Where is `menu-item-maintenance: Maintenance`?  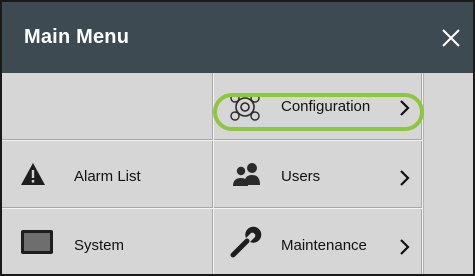 menu-item-maintenance: Maintenance is located at coordinates (318, 241).